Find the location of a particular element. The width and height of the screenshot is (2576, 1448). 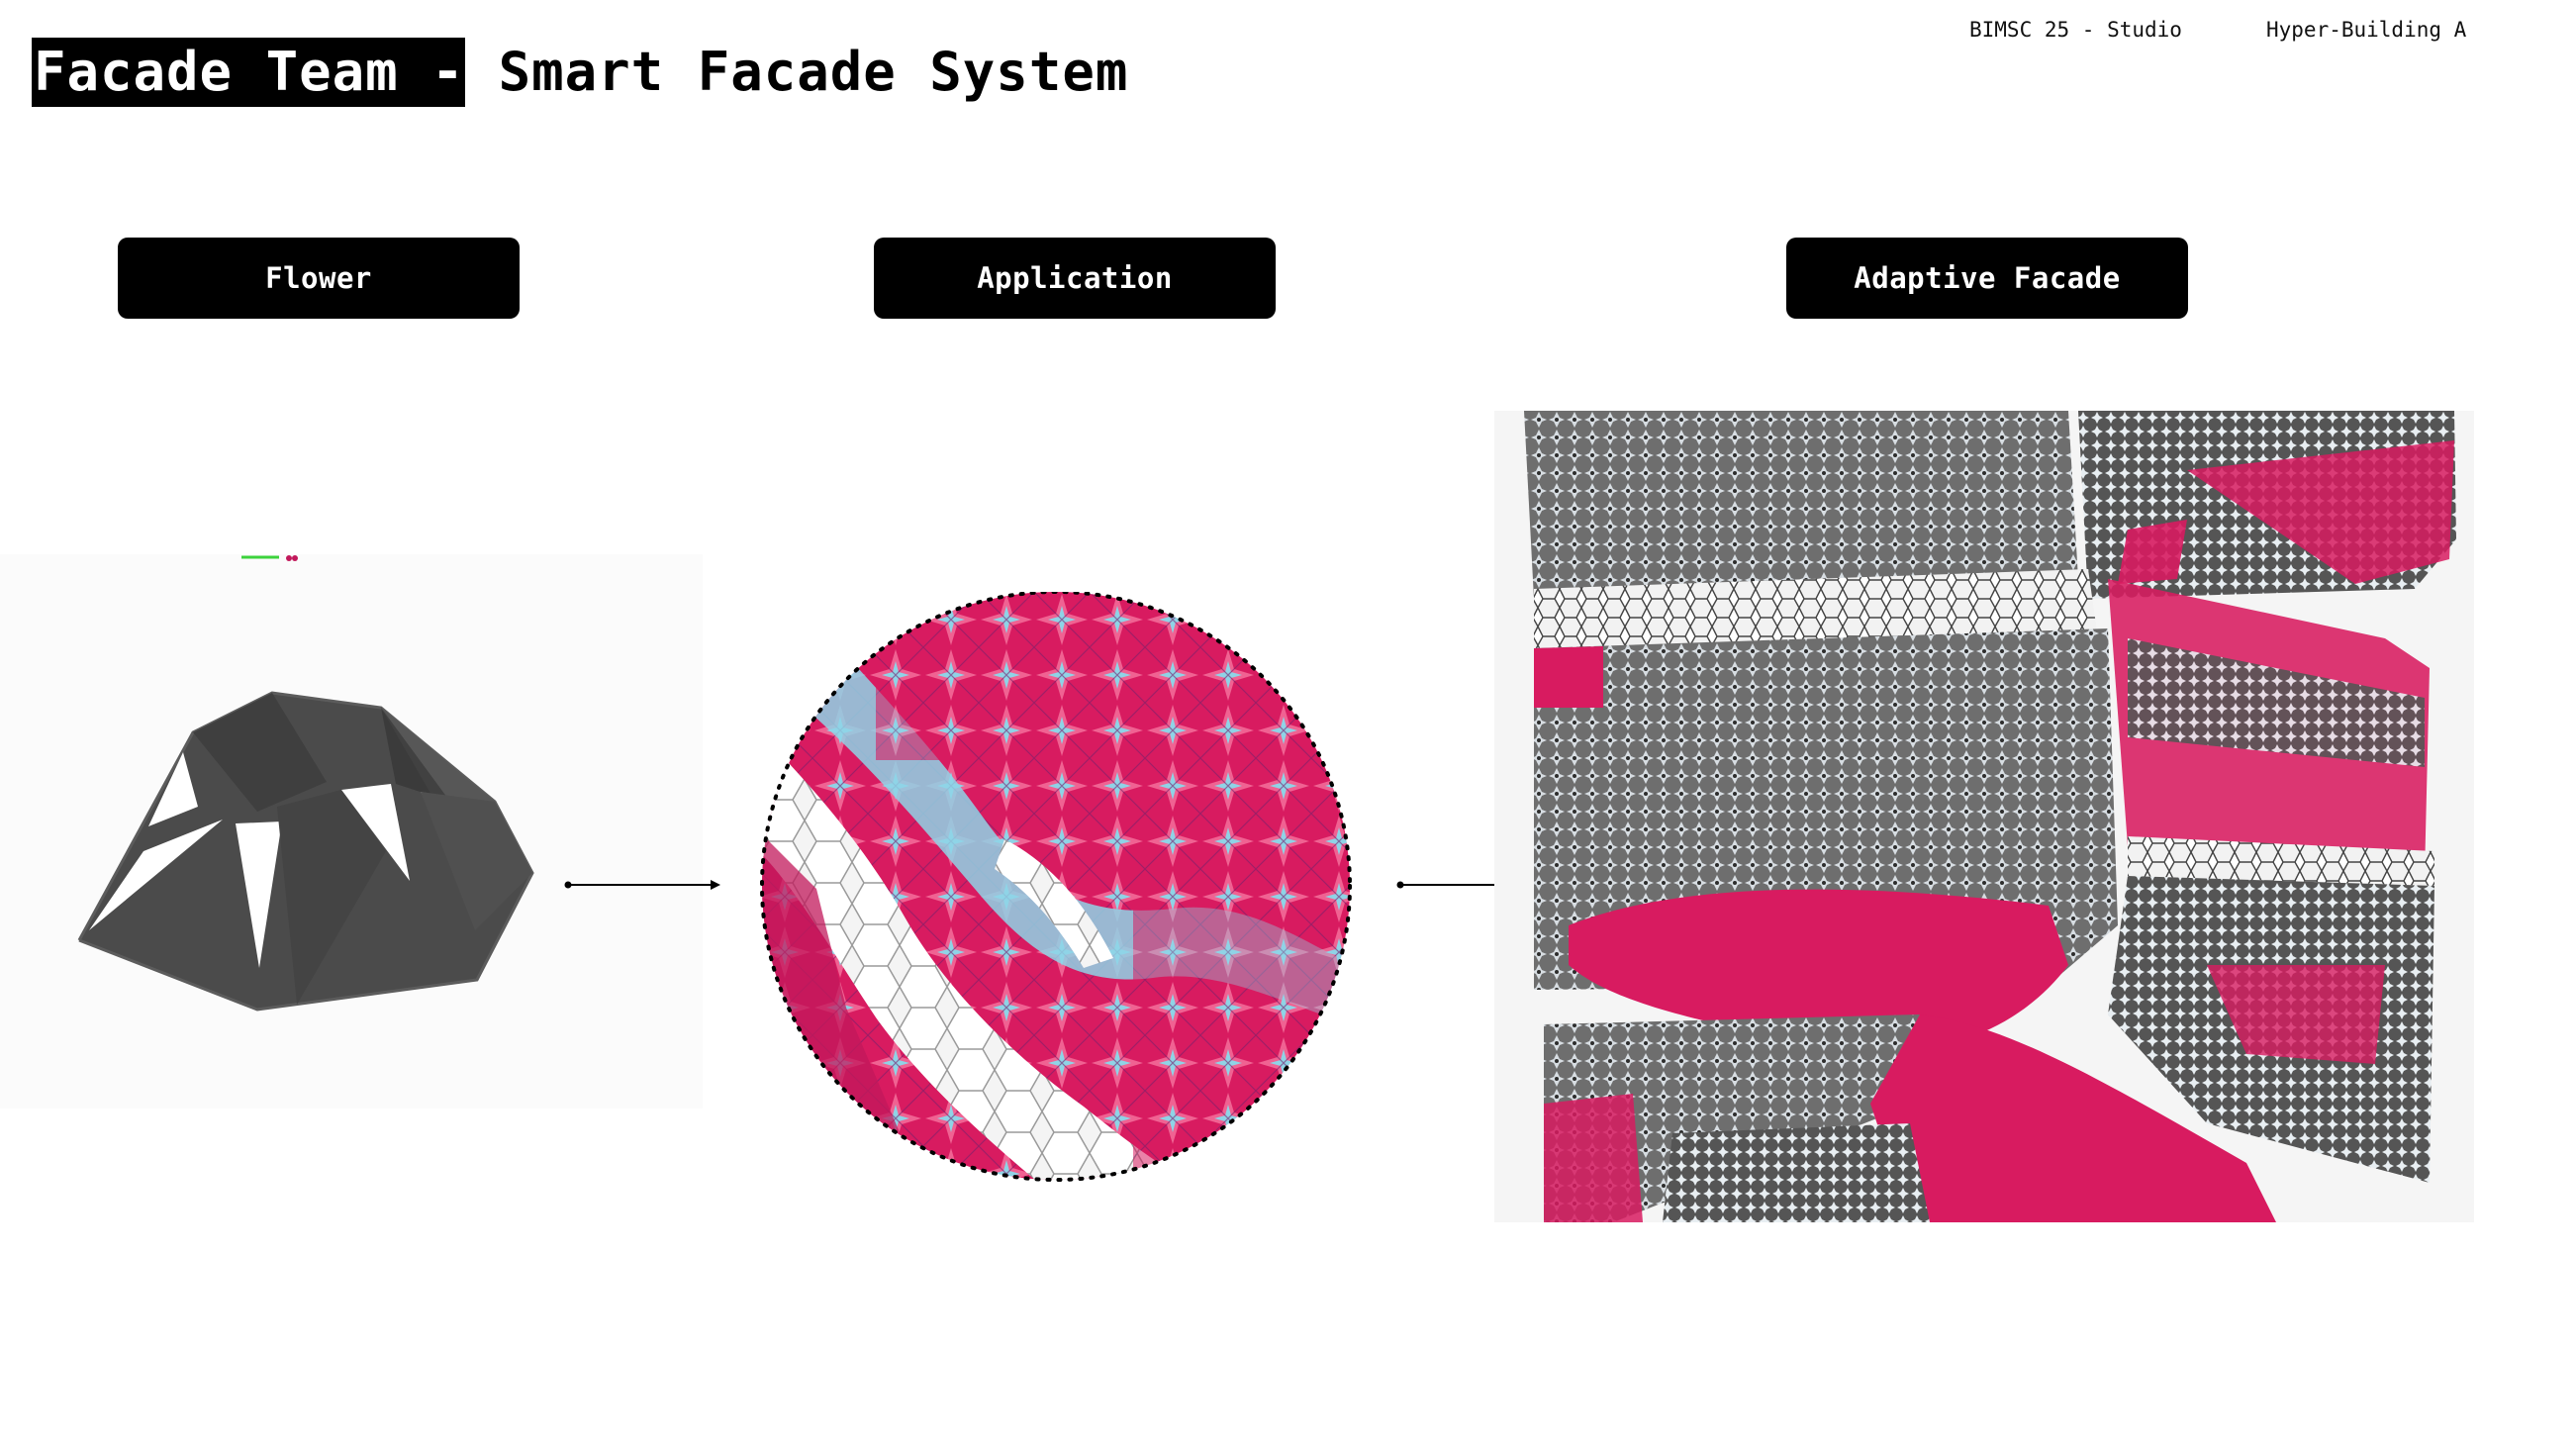

page-title: Facade Team - Smart Facade System is located at coordinates (580, 73).